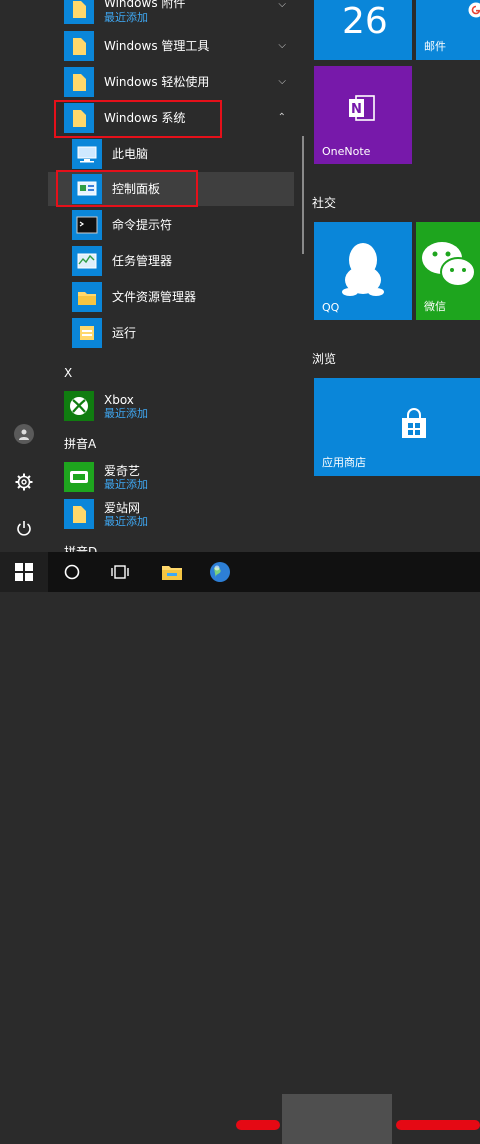 This screenshot has height=1144, width=480. Describe the element at coordinates (68, 373) in the screenshot. I see `group-header-x: X` at that location.